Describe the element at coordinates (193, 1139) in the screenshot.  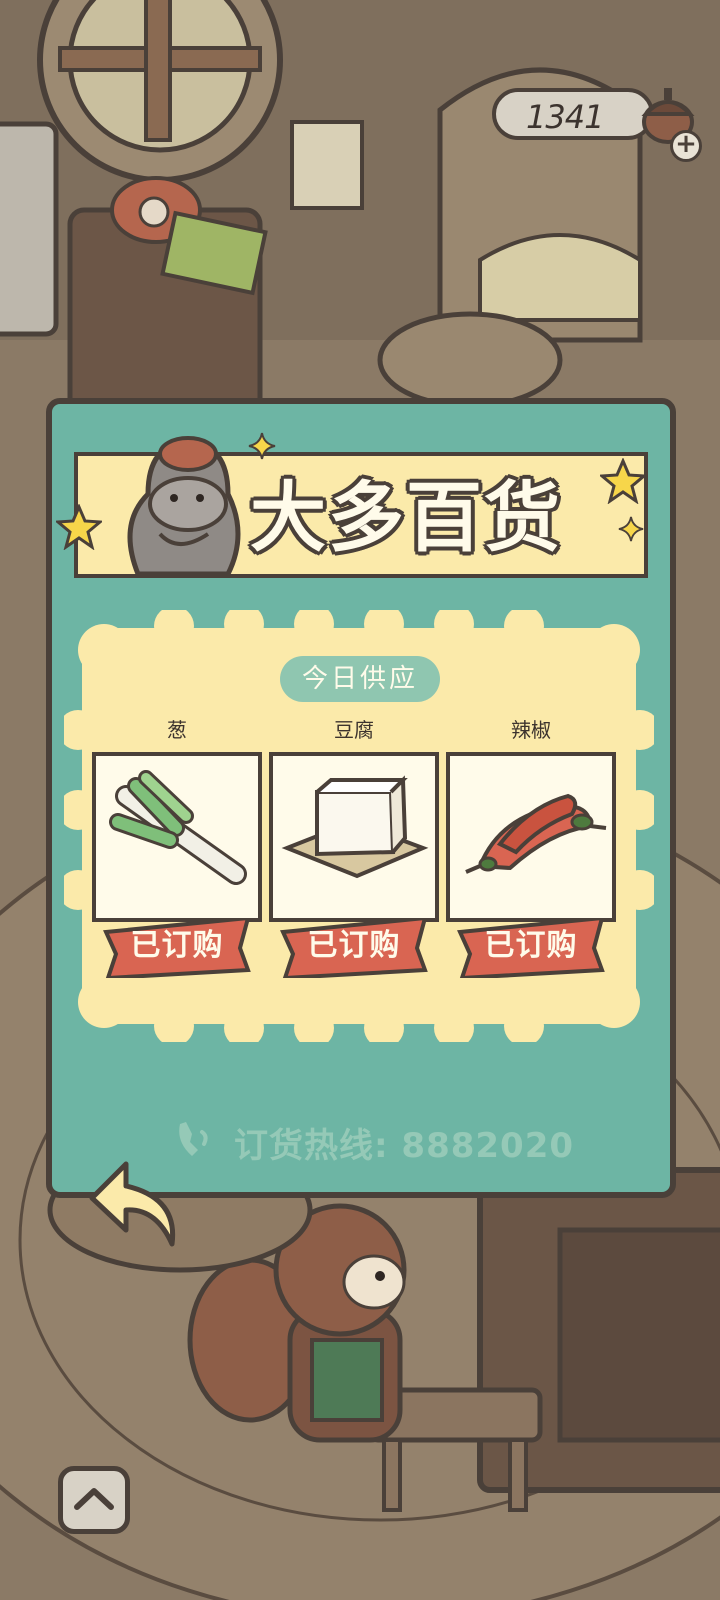
I see `phone-icon` at that location.